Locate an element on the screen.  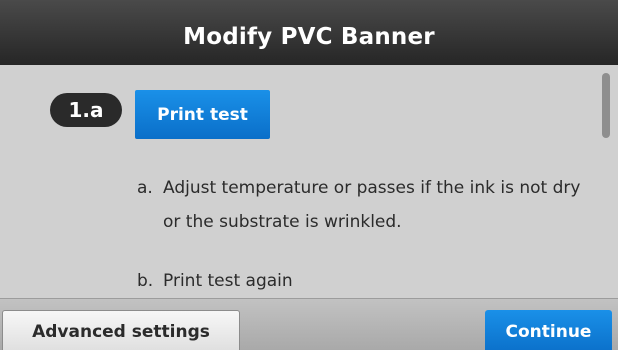
instruction-text: Print test again is located at coordinates (228, 281).